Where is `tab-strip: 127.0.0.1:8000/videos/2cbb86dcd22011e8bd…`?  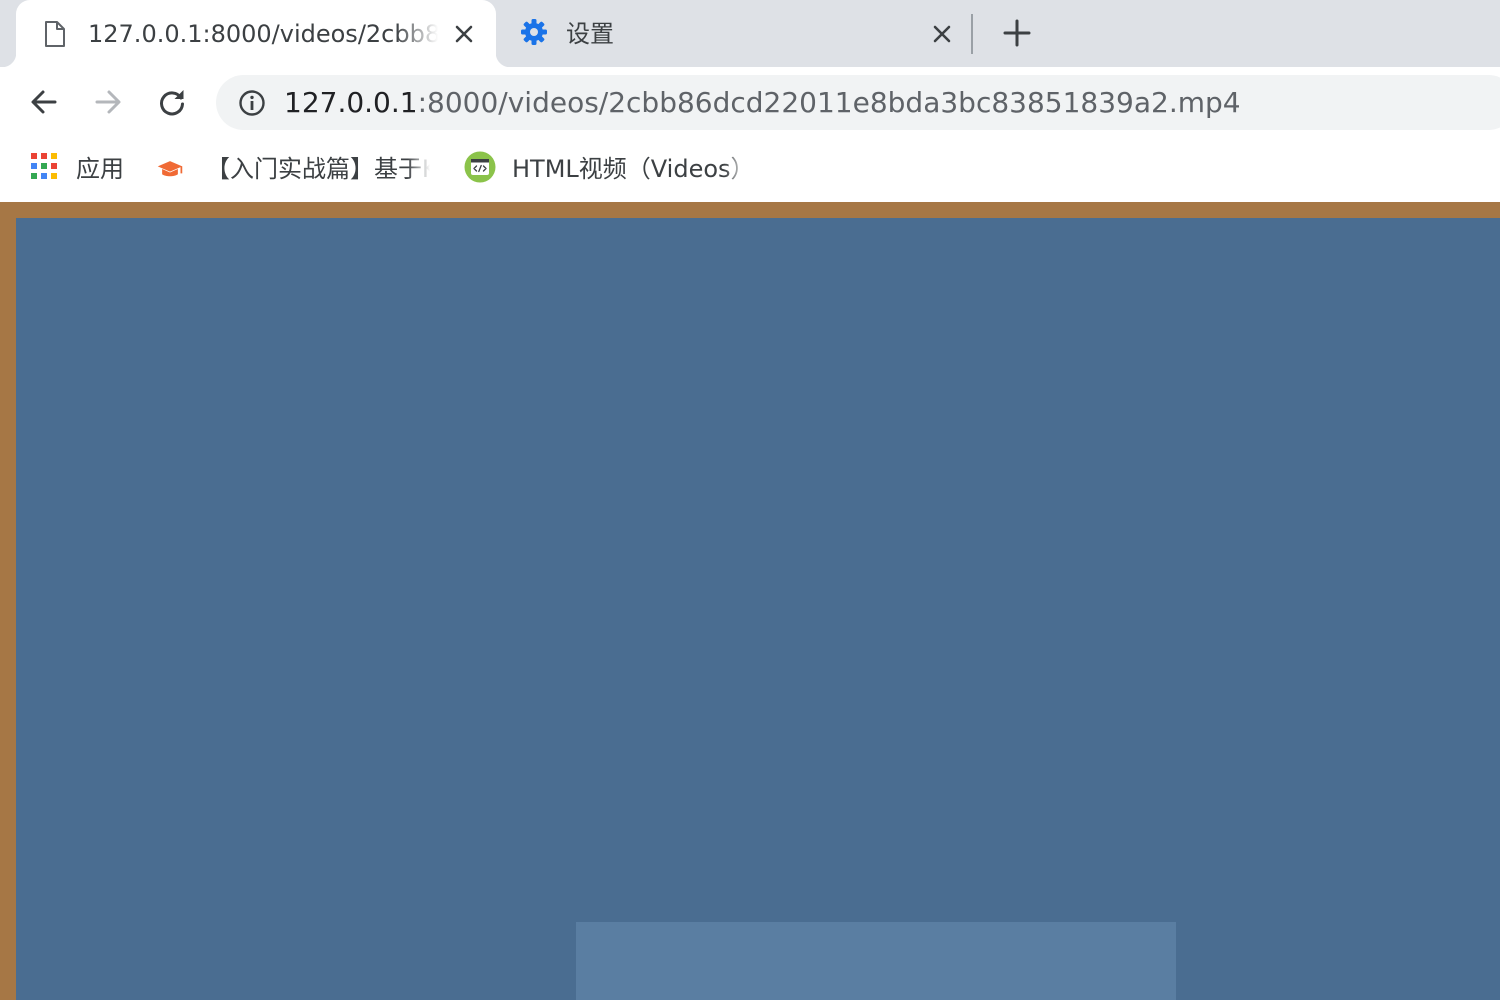 tab-strip: 127.0.0.1:8000/videos/2cbb86dcd22011e8bd… is located at coordinates (750, 33).